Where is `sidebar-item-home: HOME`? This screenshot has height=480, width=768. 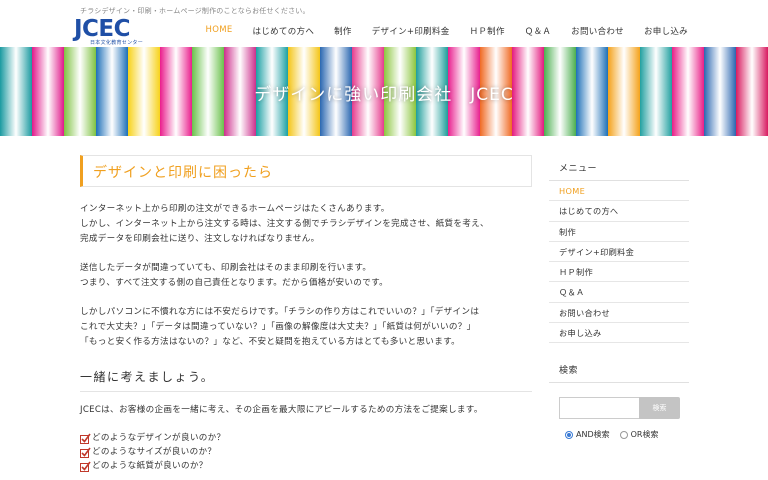
sidebar-item-home: HOME is located at coordinates (619, 191).